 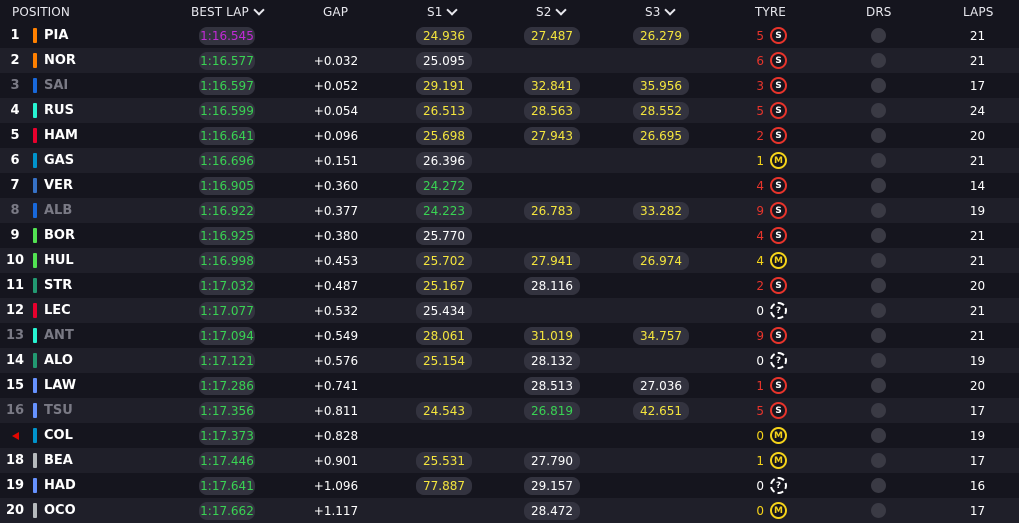 What do you see at coordinates (509, 110) in the screenshot?
I see `driver-row: 4 RUS 1:16.599 +0.054 26.513 28.563 28.552 5 S 24` at bounding box center [509, 110].